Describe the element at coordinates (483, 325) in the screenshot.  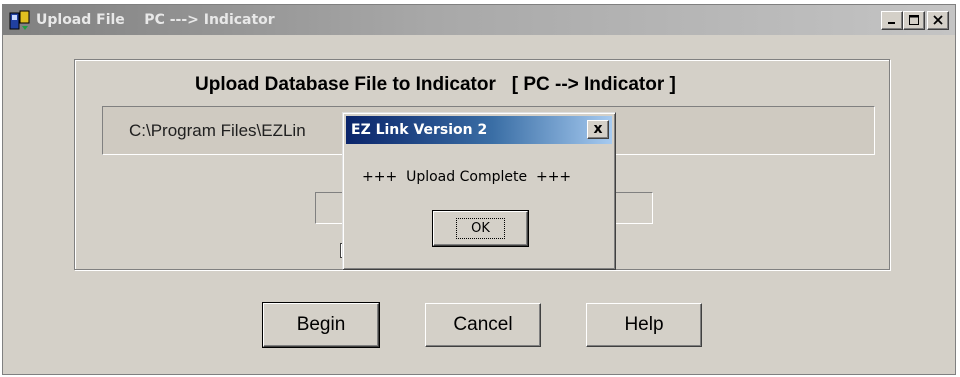
I see `cancel-button: Cancel` at that location.